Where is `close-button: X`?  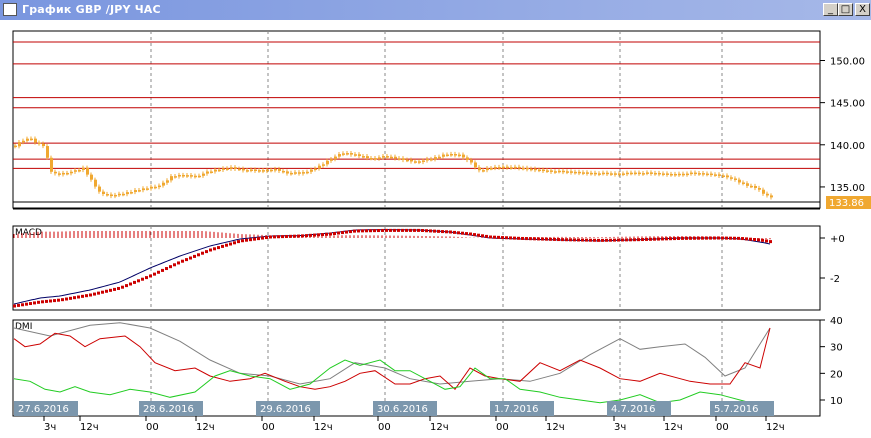
close-button: X is located at coordinates (862, 9).